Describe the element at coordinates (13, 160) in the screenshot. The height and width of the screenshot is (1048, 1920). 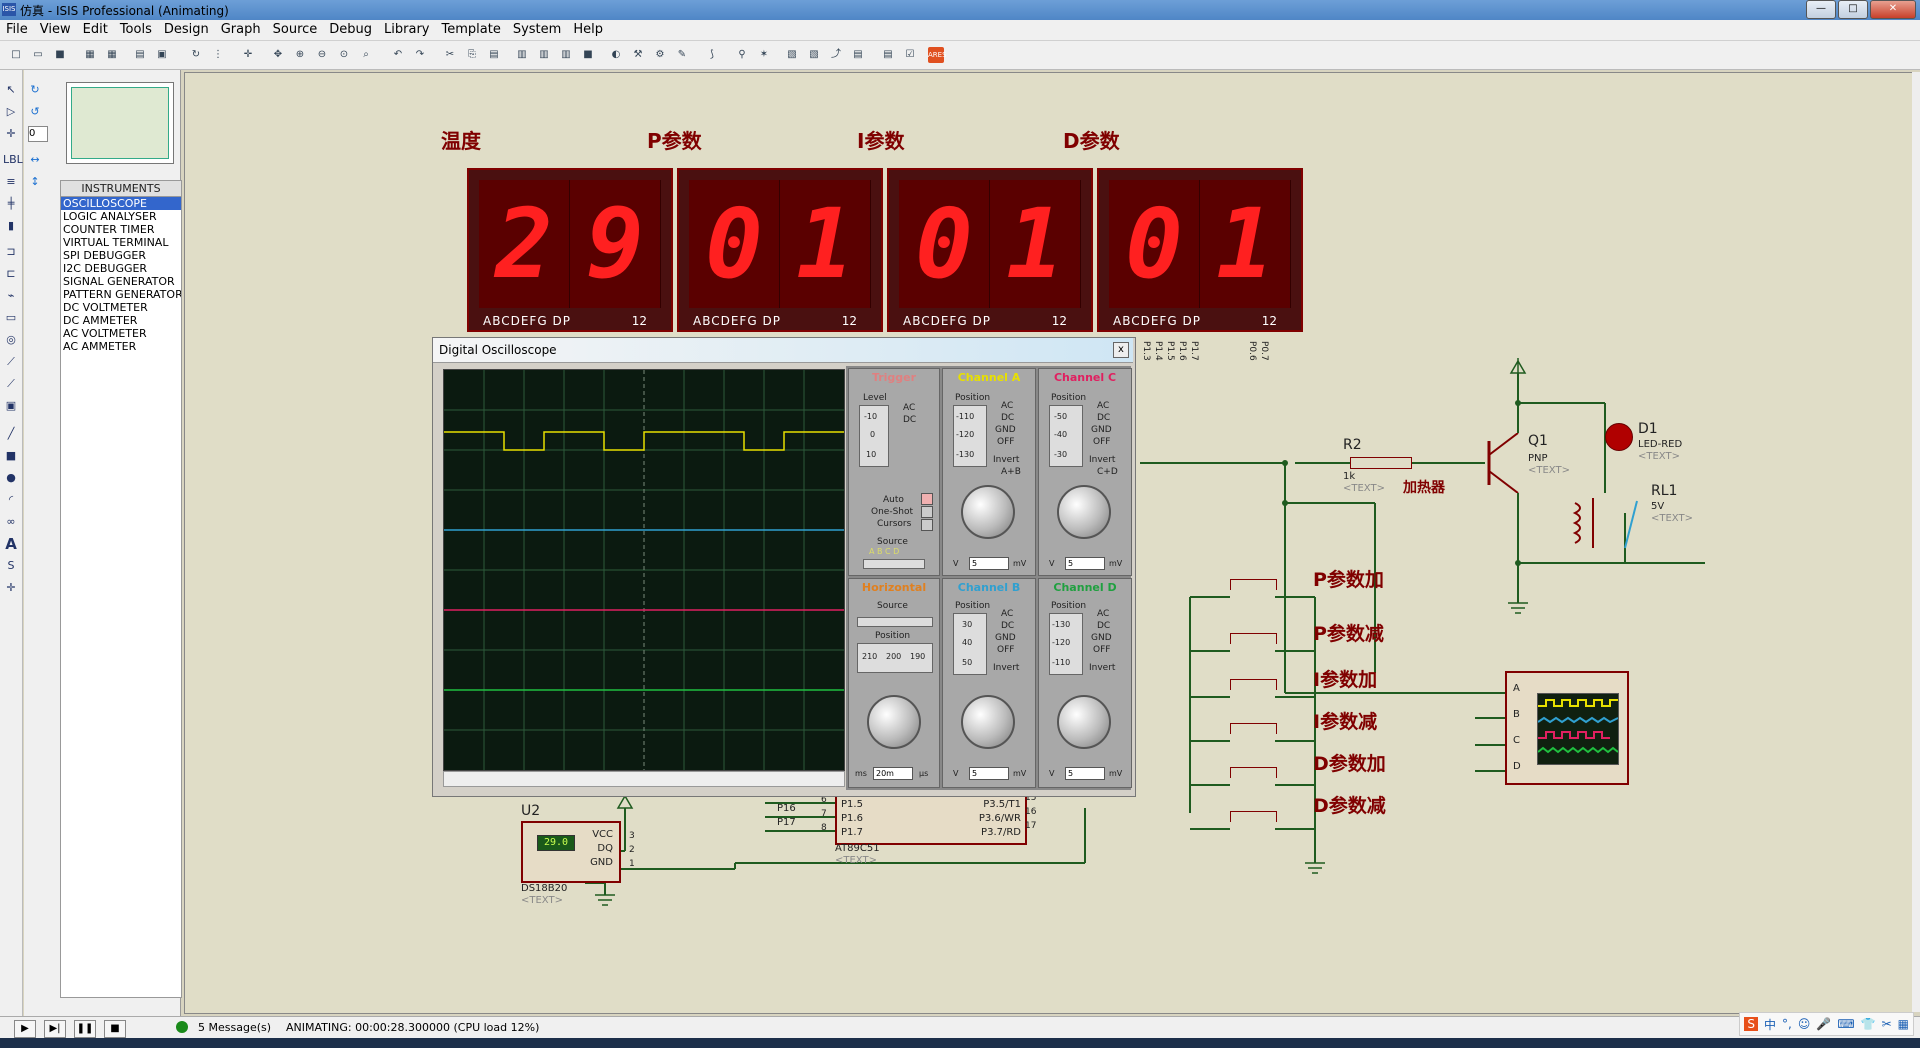
I see `wire-label-icon: LBL` at that location.